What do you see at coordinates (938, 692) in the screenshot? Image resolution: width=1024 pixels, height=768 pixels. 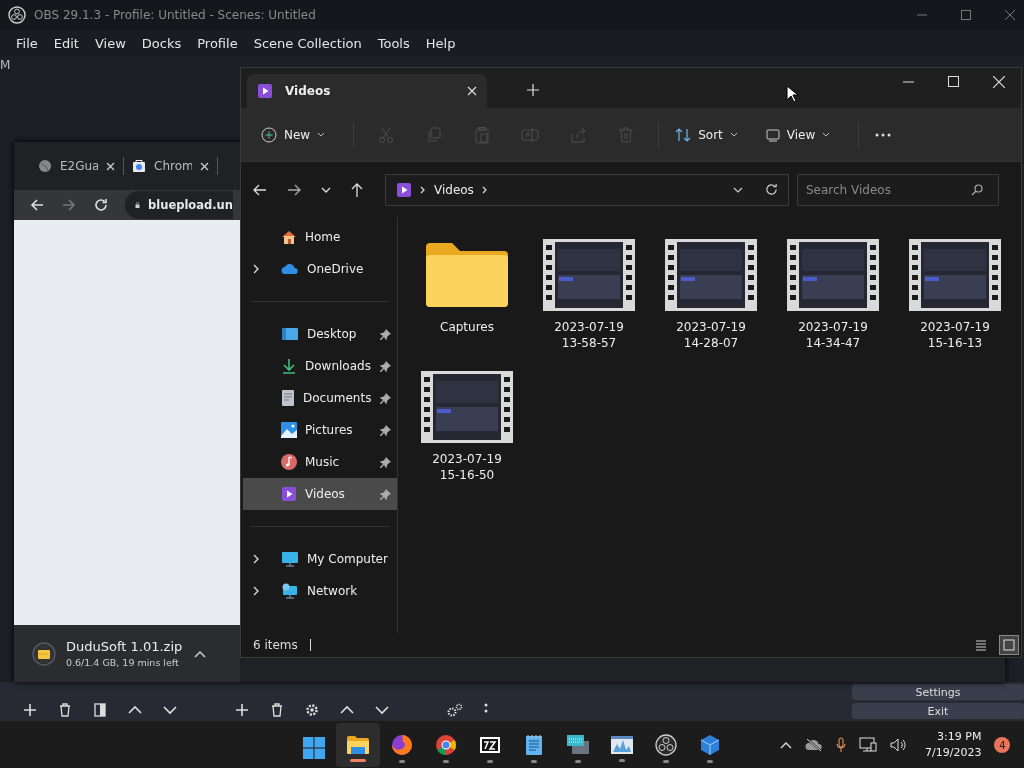 I see `control-button: Settings` at bounding box center [938, 692].